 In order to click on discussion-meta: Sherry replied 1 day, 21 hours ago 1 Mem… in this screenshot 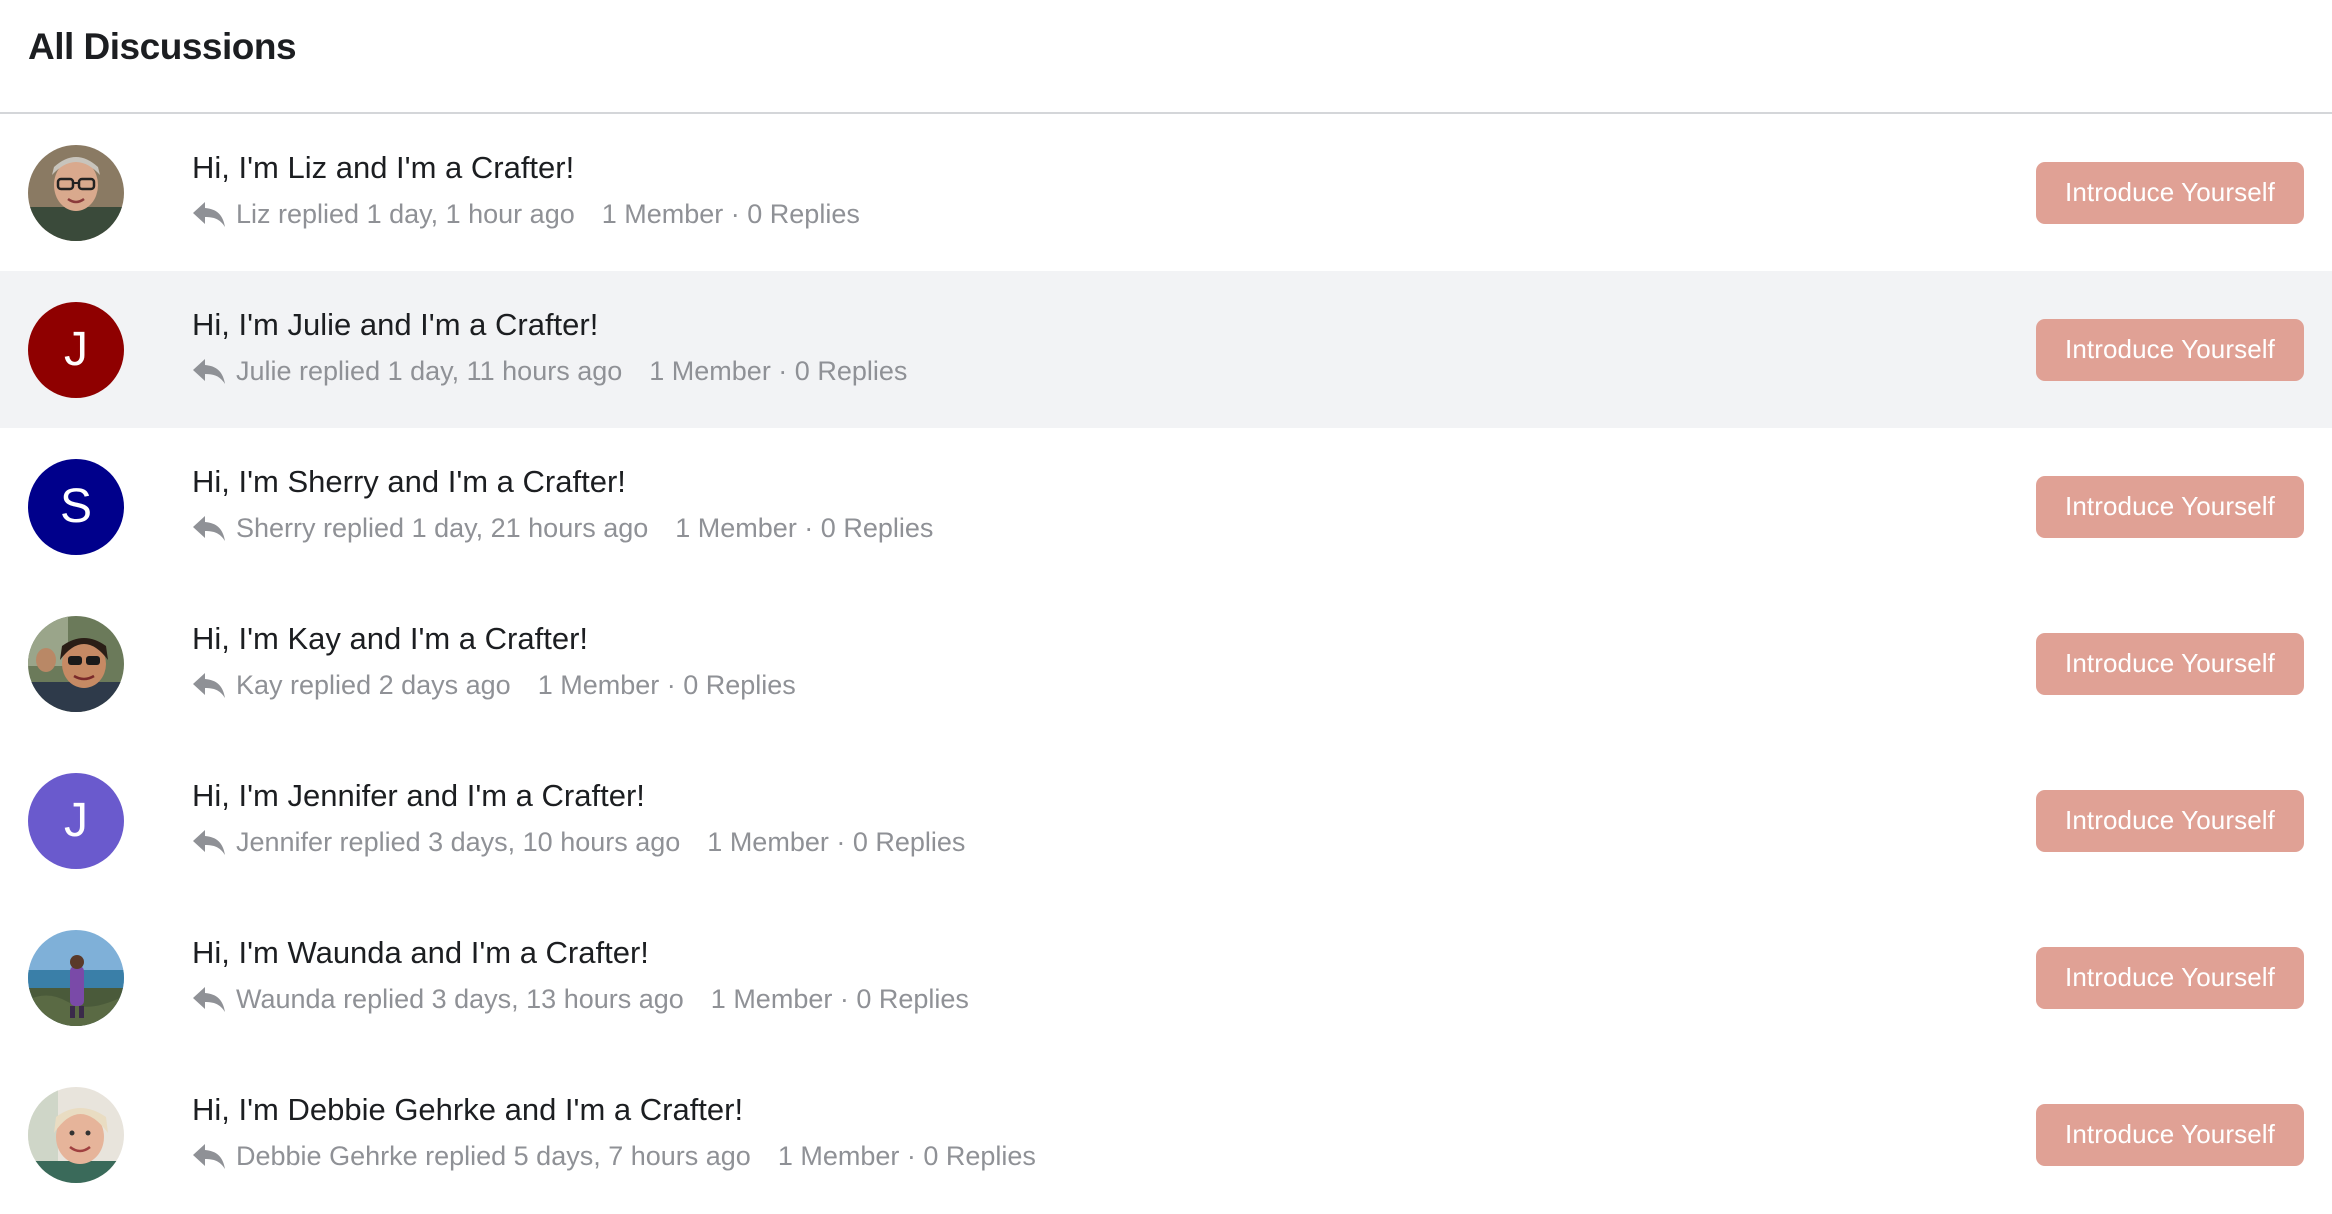, I will do `click(1114, 528)`.